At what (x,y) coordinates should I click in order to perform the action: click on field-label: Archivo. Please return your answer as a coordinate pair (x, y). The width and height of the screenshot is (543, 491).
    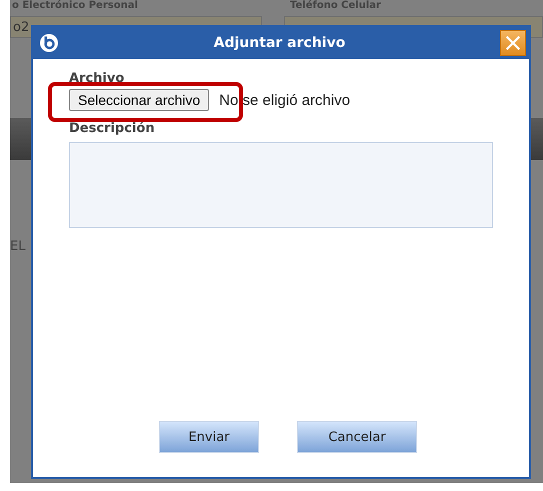
    Looking at the image, I should click on (97, 78).